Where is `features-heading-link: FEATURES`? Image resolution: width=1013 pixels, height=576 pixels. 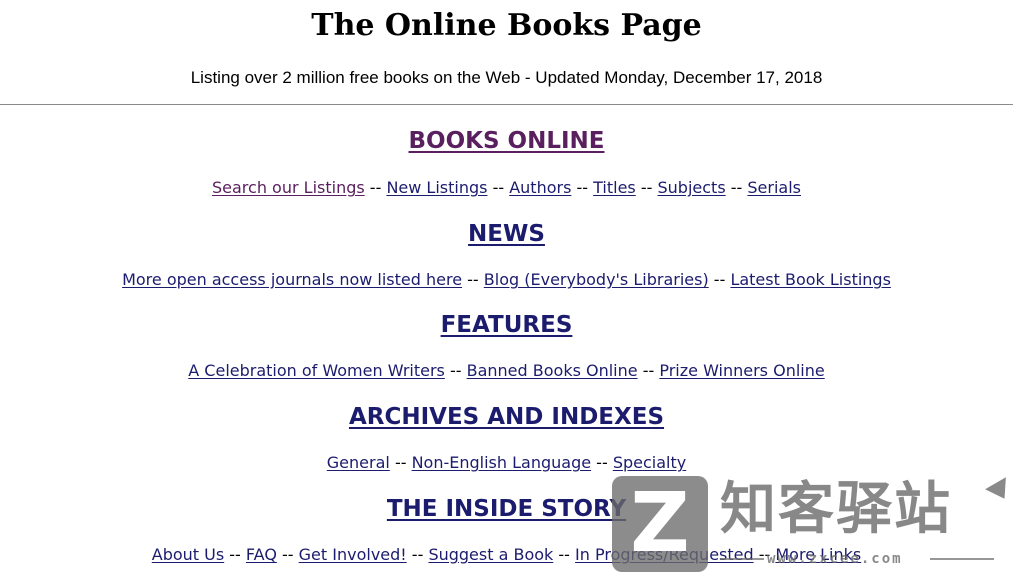
features-heading-link: FEATURES is located at coordinates (507, 325).